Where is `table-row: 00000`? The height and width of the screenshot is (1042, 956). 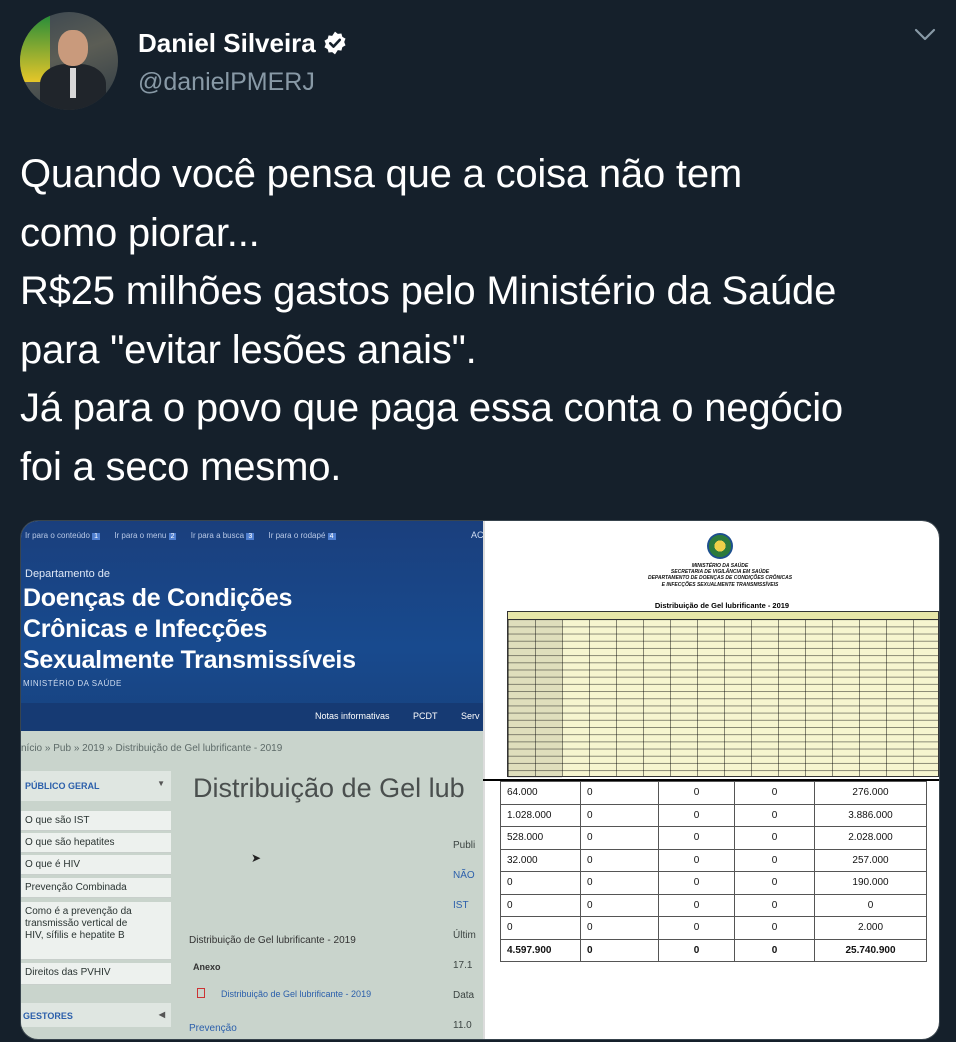 table-row: 00000 is located at coordinates (713, 905).